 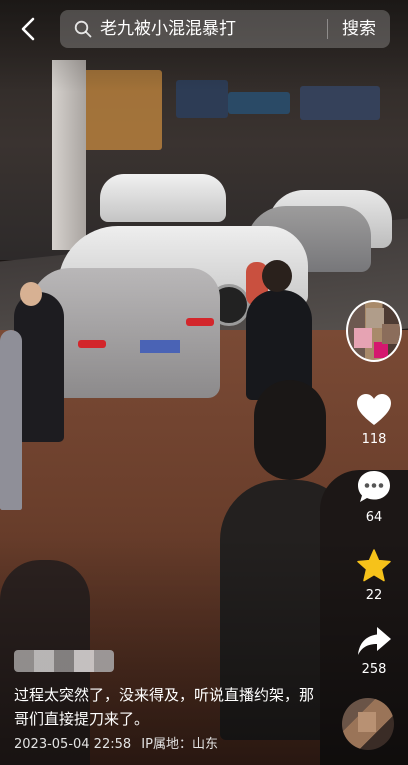 I want to click on heart-icon, so click(x=374, y=409).